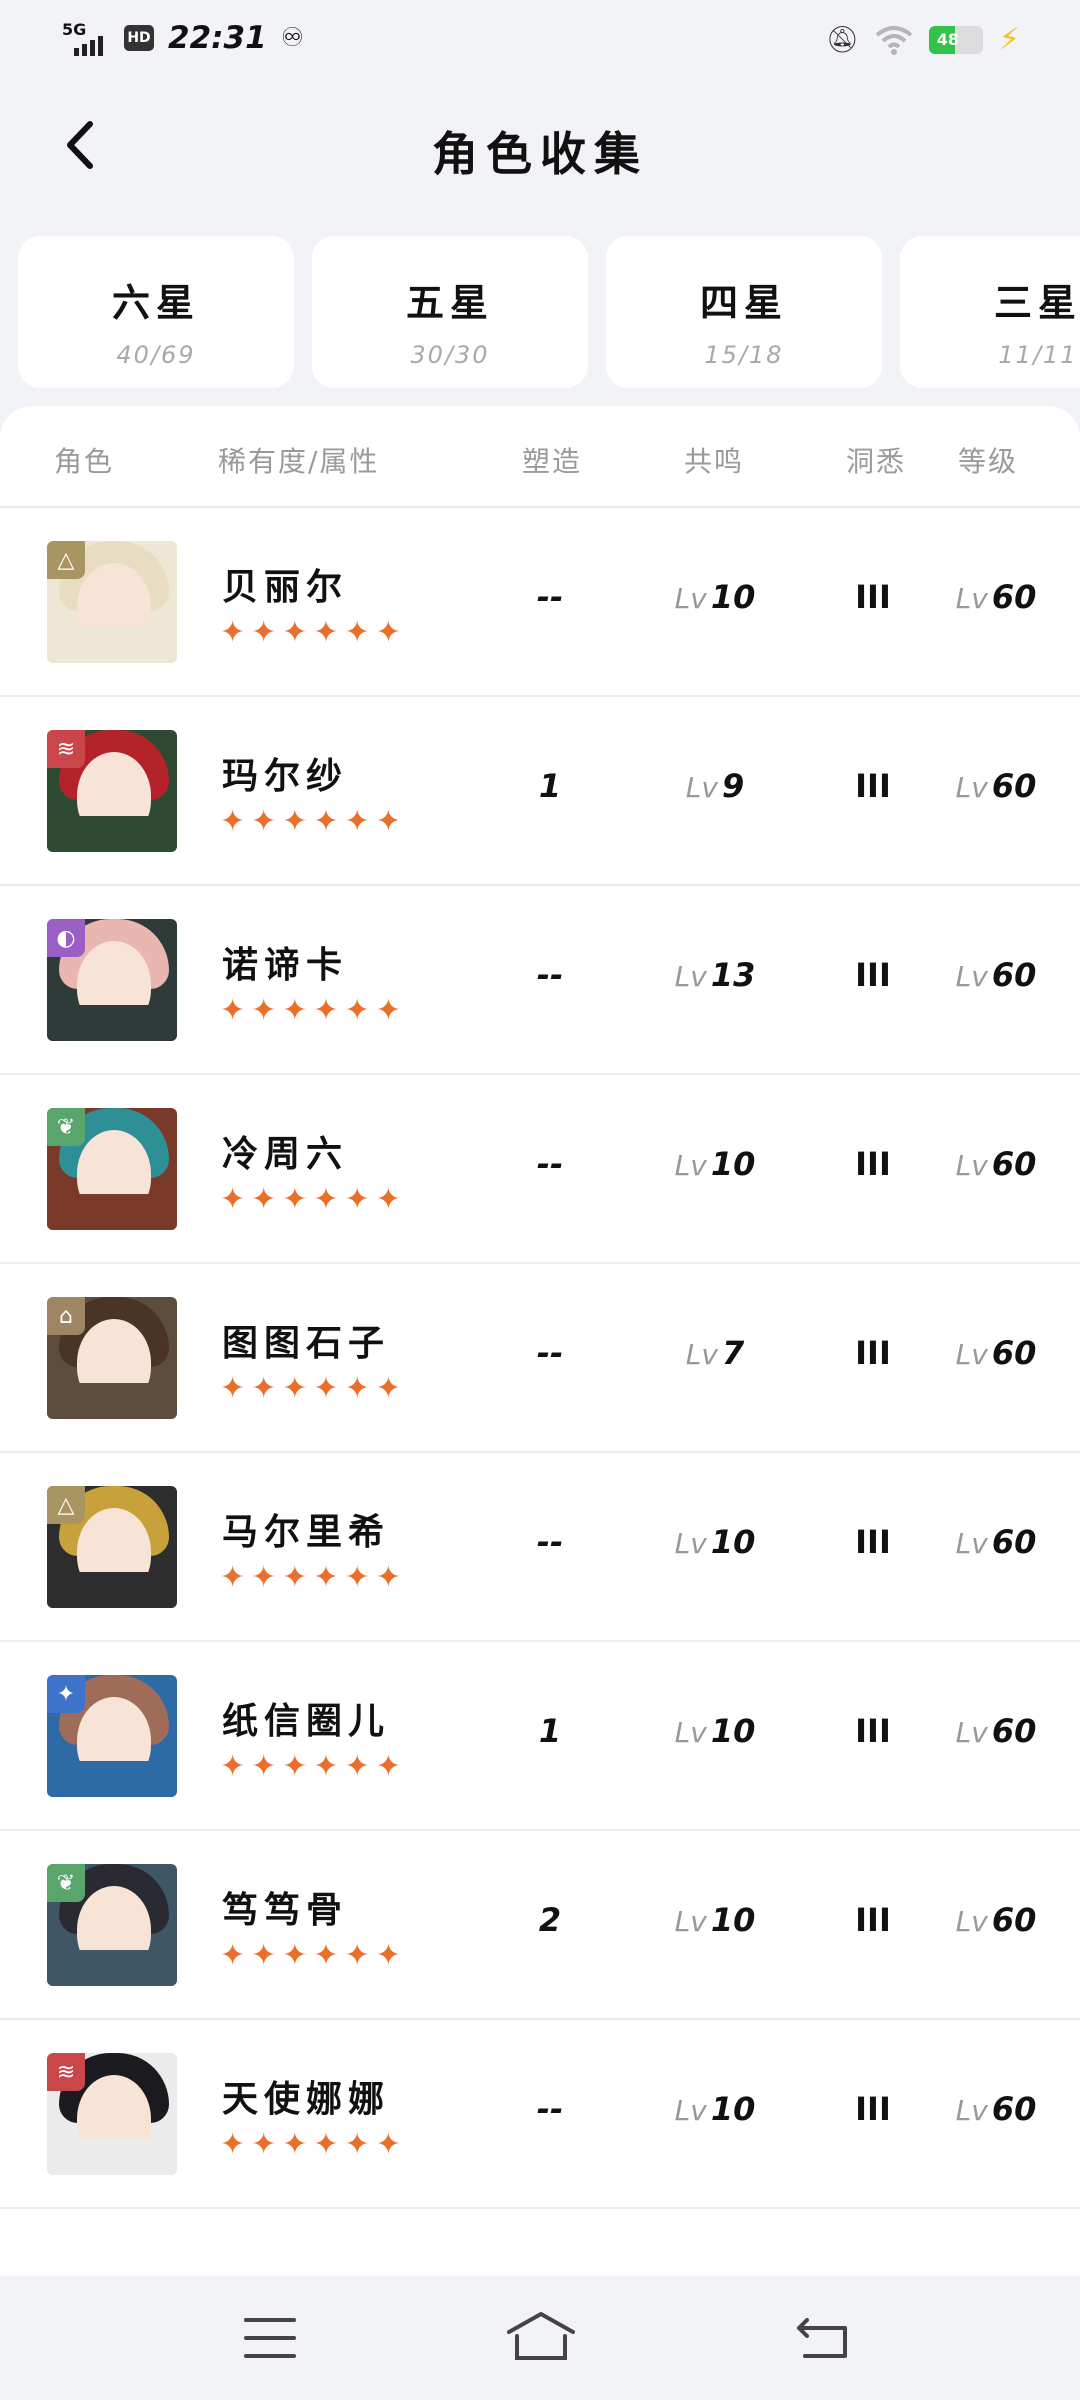  I want to click on wifi-icon, so click(894, 40).